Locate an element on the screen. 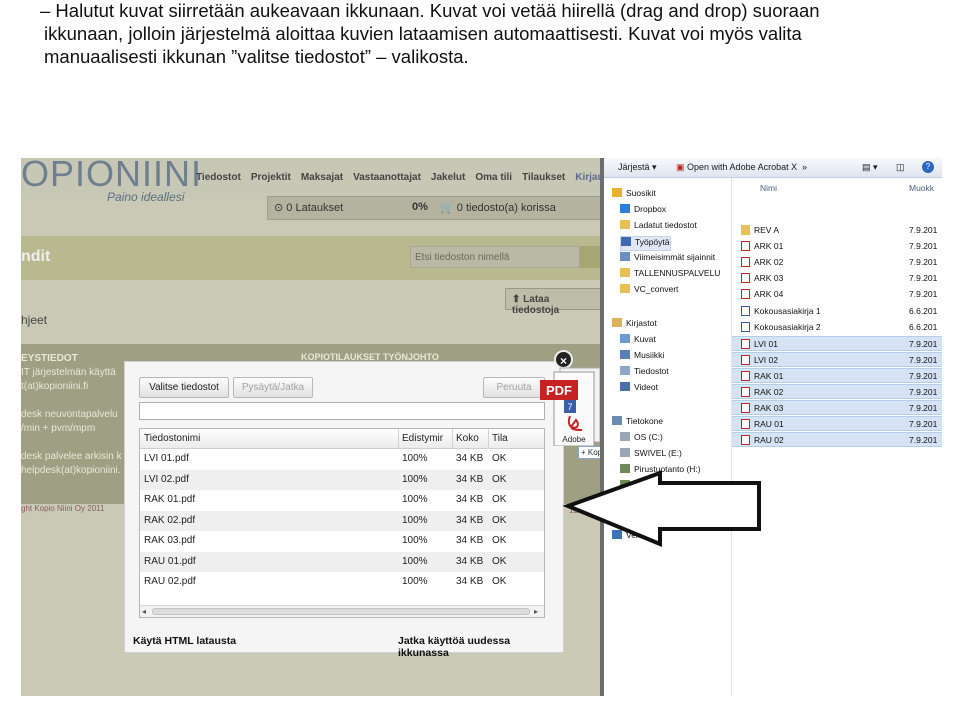 This screenshot has width=960, height=714. nav-item: Kuvat is located at coordinates (638, 341).